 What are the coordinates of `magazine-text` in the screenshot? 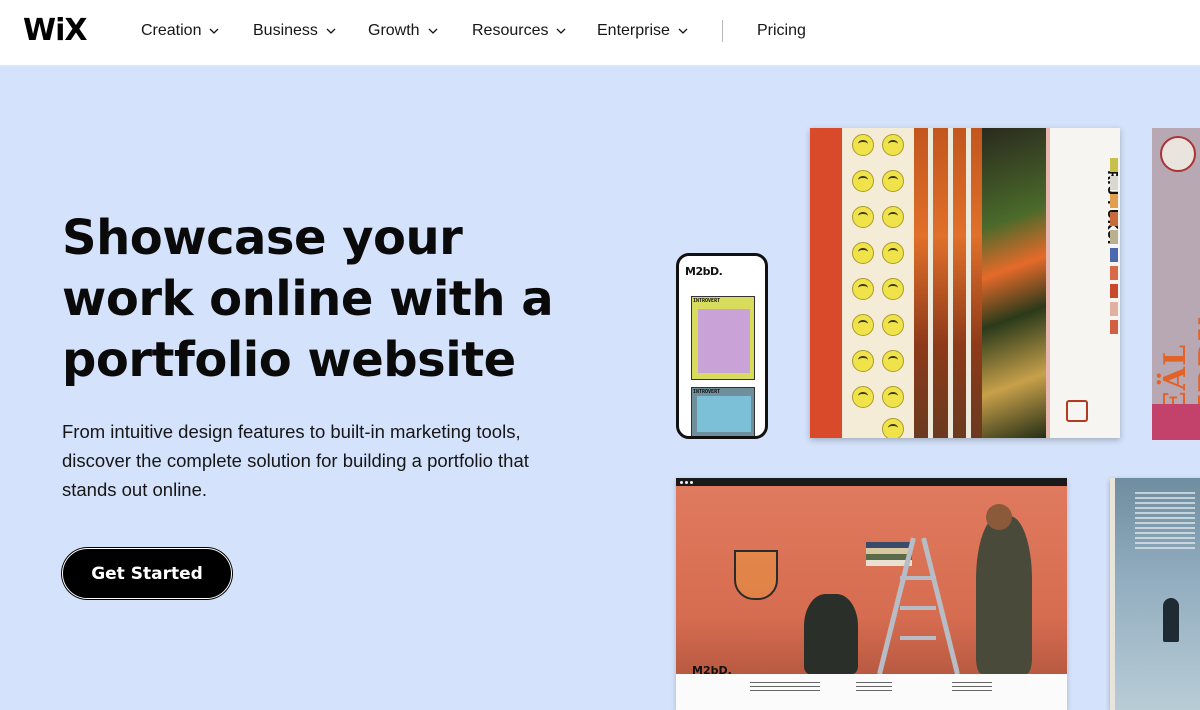 It's located at (1165, 522).